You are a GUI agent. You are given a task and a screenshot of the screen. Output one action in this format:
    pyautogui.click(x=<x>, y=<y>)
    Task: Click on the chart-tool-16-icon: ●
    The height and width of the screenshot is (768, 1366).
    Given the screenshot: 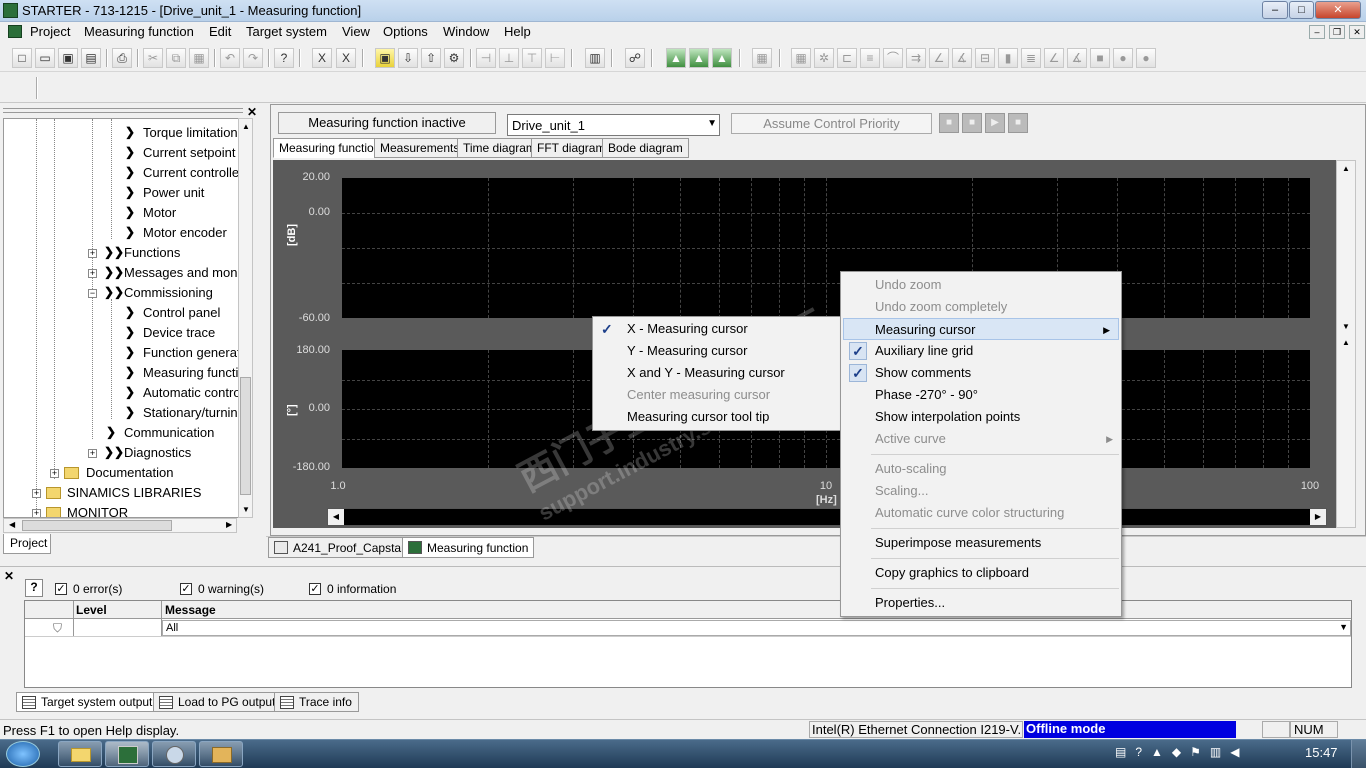 What is the action you would take?
    pyautogui.click(x=1146, y=58)
    